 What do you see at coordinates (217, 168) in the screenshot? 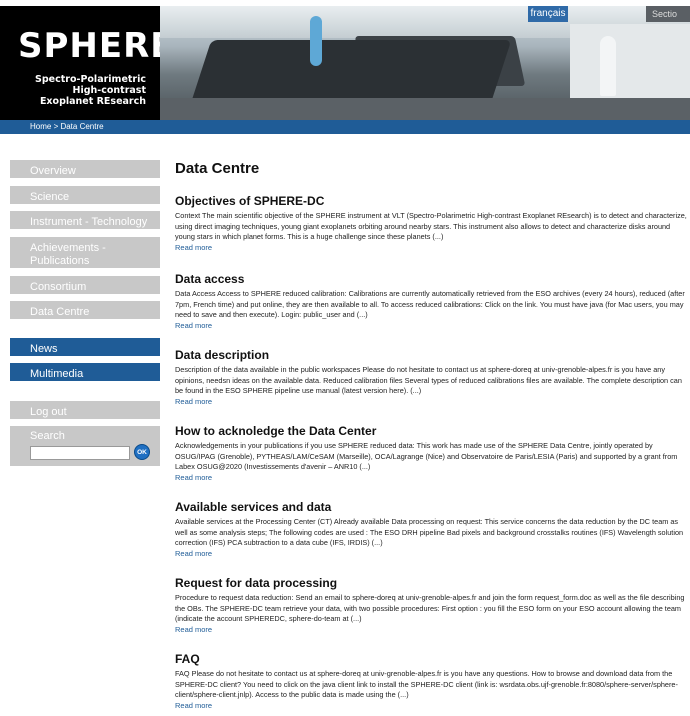
I see `page-title: Data Centre` at bounding box center [217, 168].